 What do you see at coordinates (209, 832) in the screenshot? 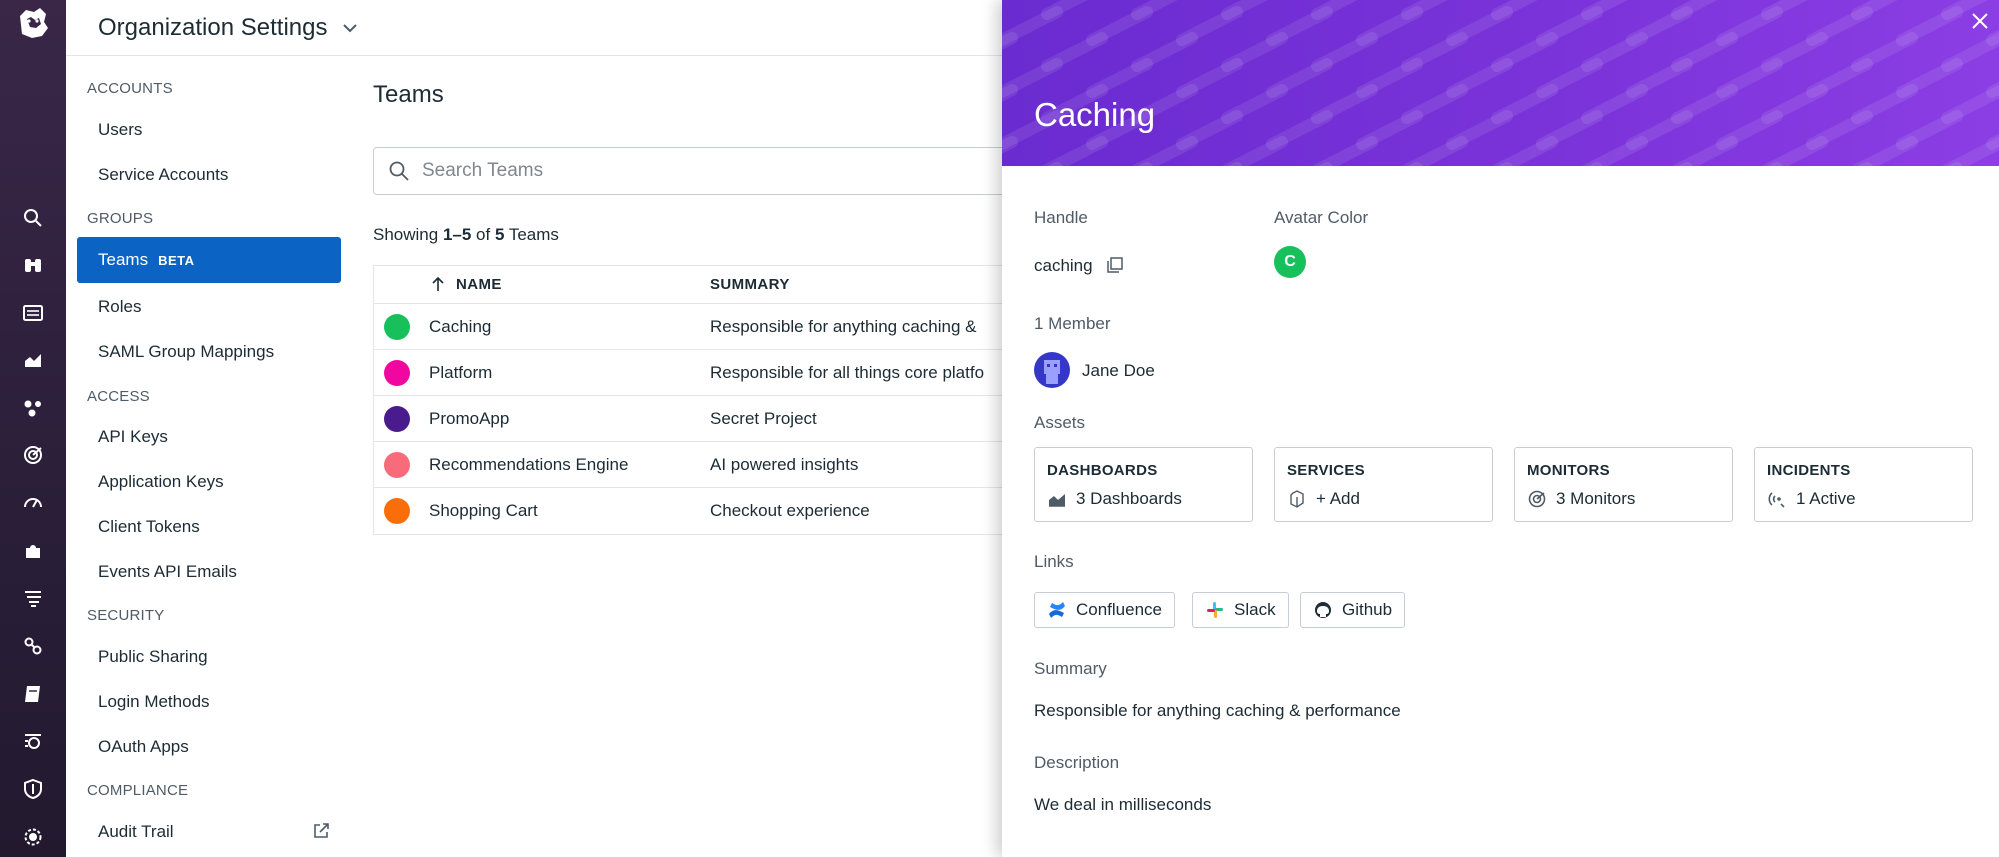
I see `nav-item-audit-trail: Audit Trail` at bounding box center [209, 832].